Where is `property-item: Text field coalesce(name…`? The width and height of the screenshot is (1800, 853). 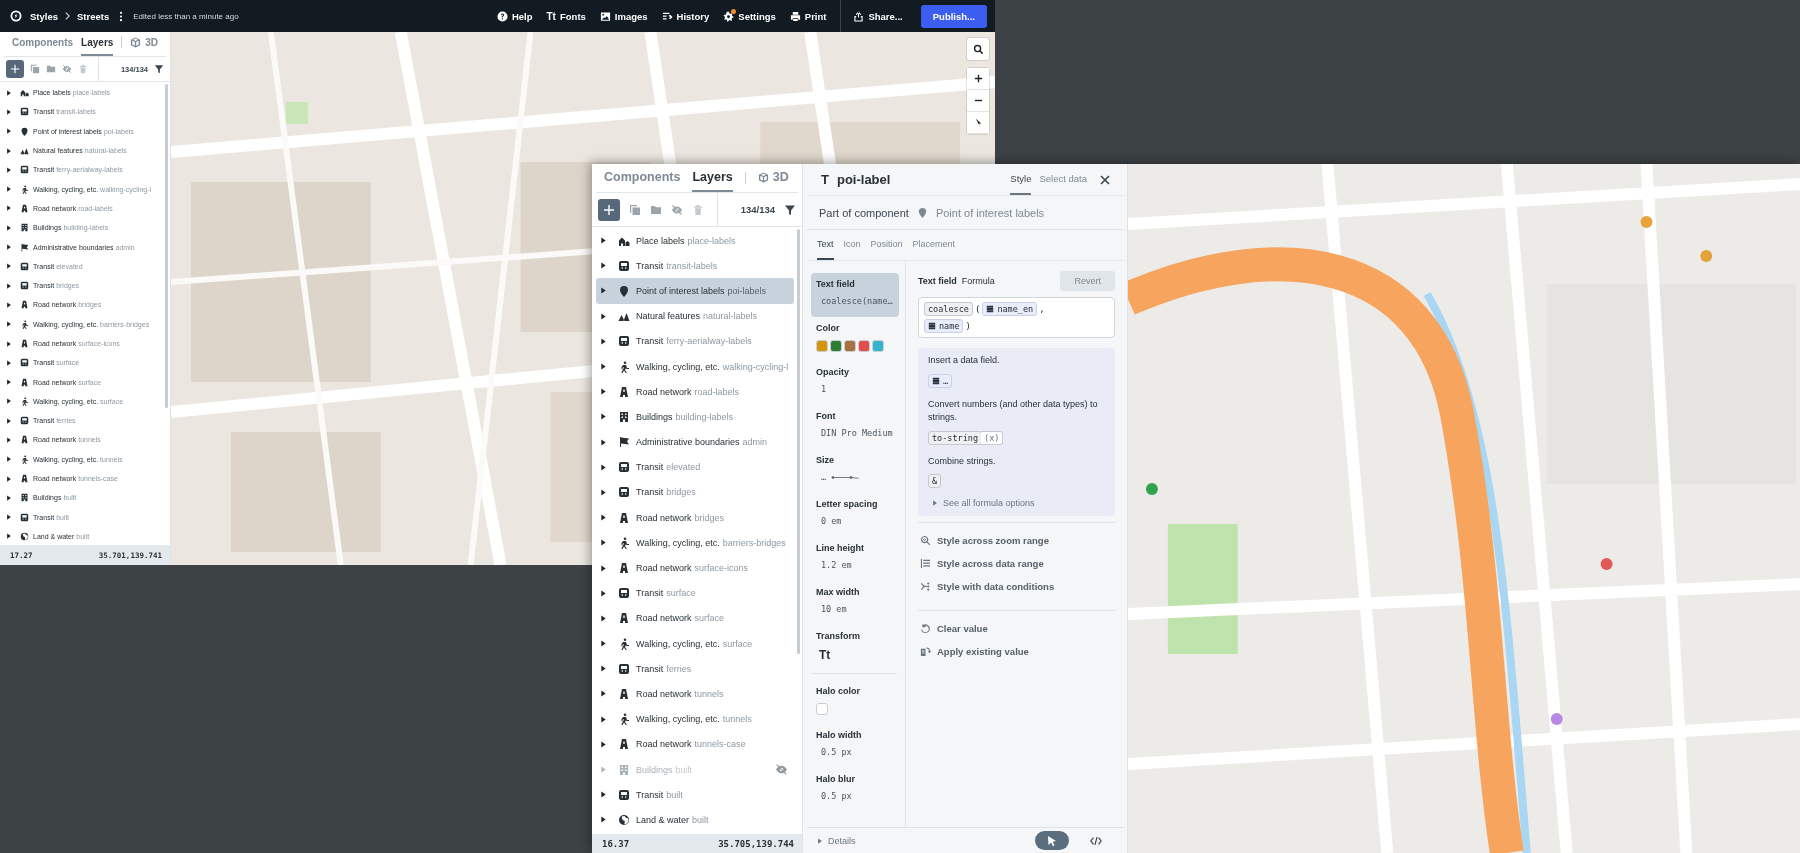
property-item: Text field coalesce(name… is located at coordinates (855, 295).